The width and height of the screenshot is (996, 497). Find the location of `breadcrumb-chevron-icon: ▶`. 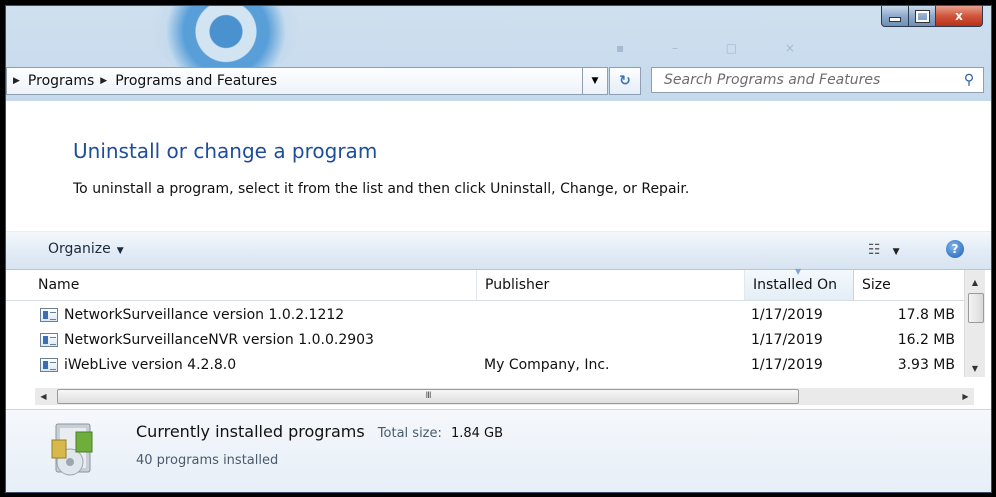

breadcrumb-chevron-icon: ▶ is located at coordinates (103, 81).